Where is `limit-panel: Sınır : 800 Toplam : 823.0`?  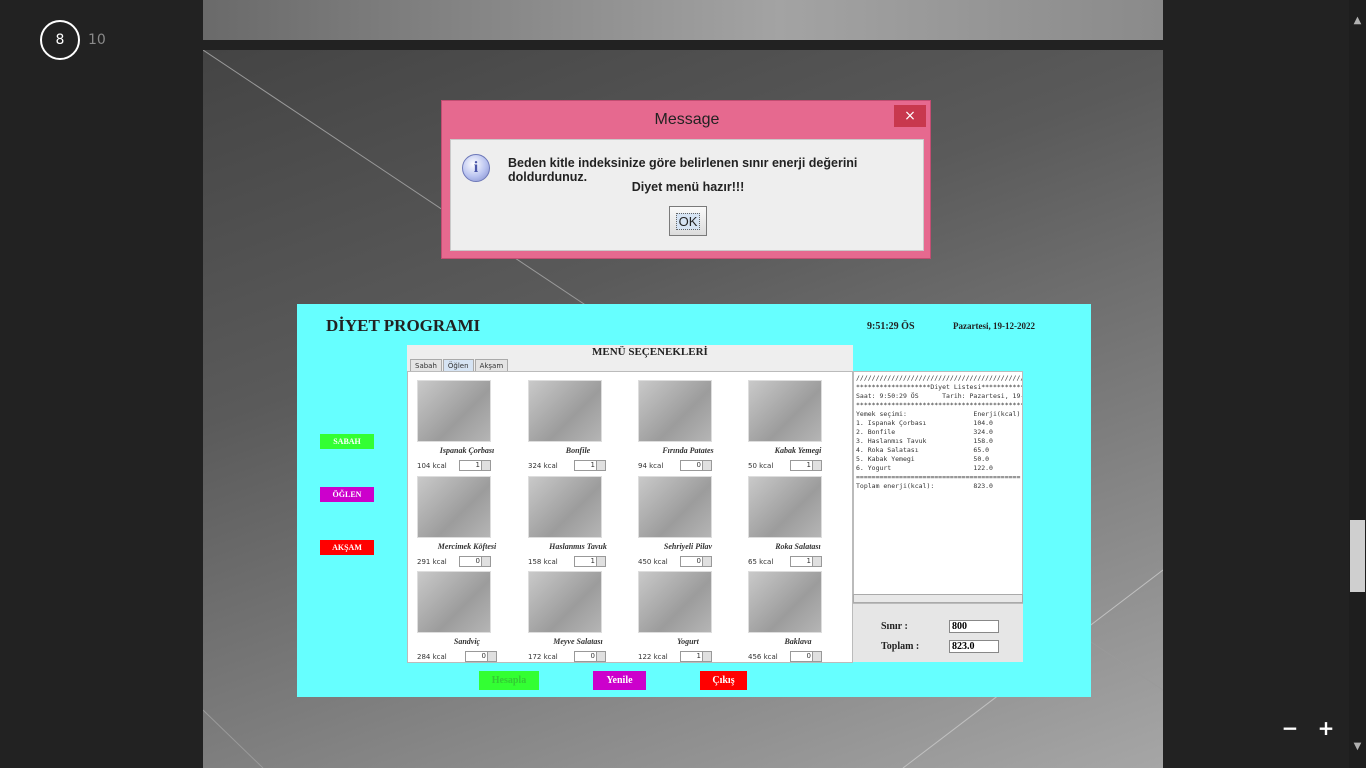 limit-panel: Sınır : 800 Toplam : 823.0 is located at coordinates (938, 633).